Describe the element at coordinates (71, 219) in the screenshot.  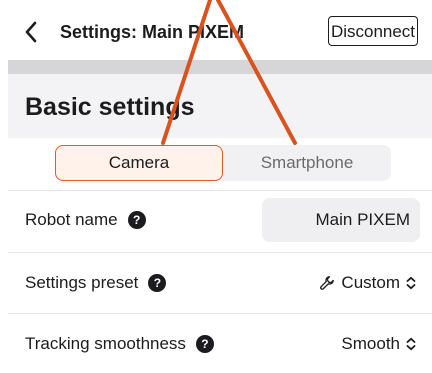
I see `robot-name-label: Robot name` at that location.